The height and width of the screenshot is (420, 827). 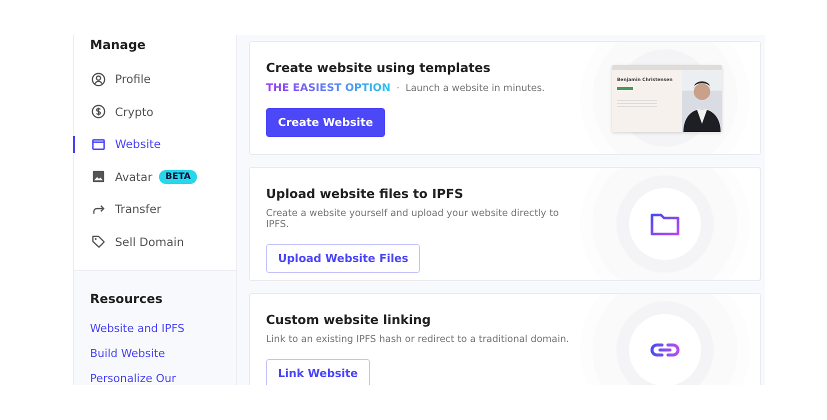 I want to click on sidebar-item: Sell Domain, so click(x=155, y=242).